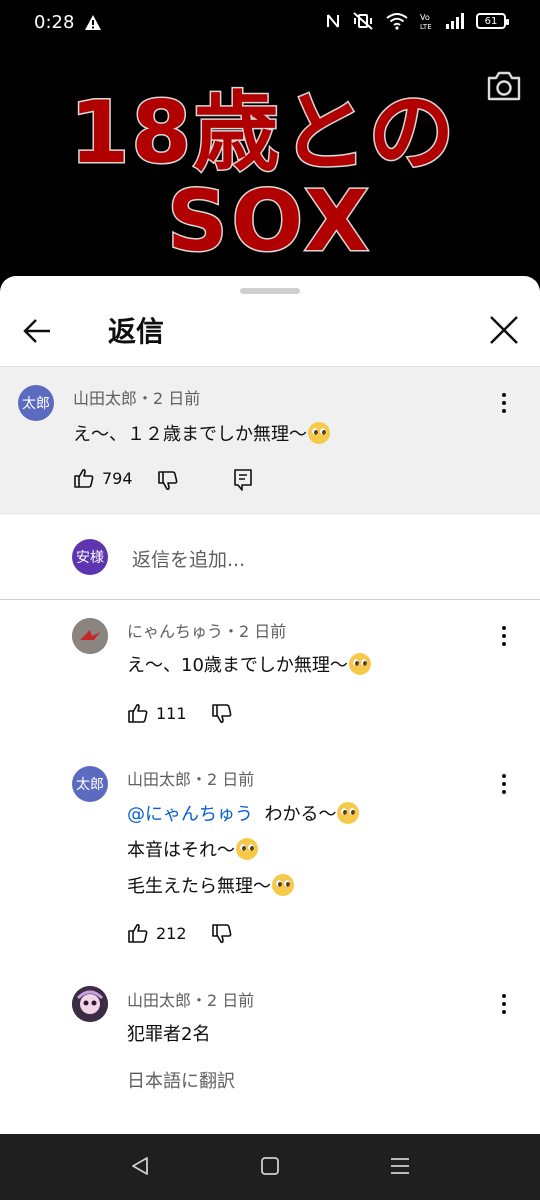  What do you see at coordinates (455, 21) in the screenshot?
I see `signal-icon` at bounding box center [455, 21].